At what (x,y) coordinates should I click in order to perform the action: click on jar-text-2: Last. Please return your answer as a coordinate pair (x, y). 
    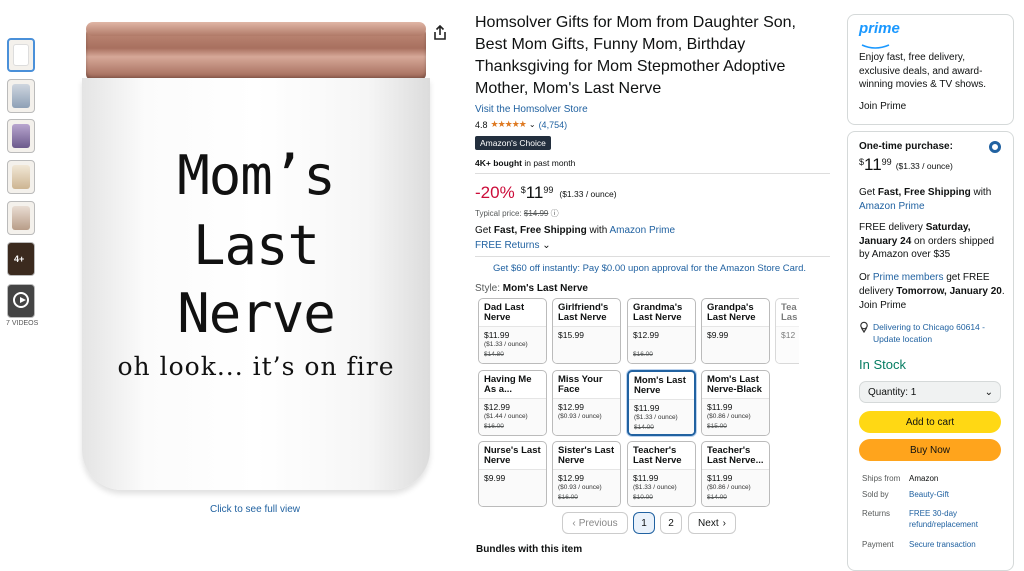
    Looking at the image, I should click on (256, 245).